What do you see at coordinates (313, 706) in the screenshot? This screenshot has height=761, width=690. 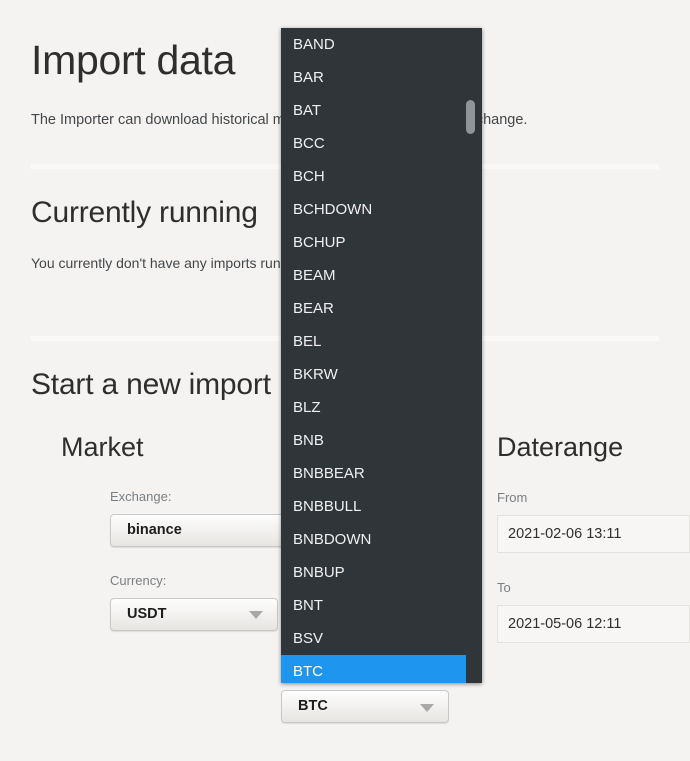 I see `asset-select-value: BTC` at bounding box center [313, 706].